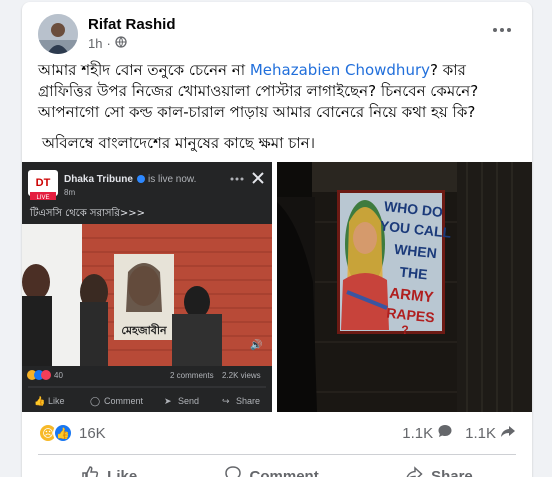  What do you see at coordinates (141, 179) in the screenshot?
I see `verified-icon` at bounding box center [141, 179].